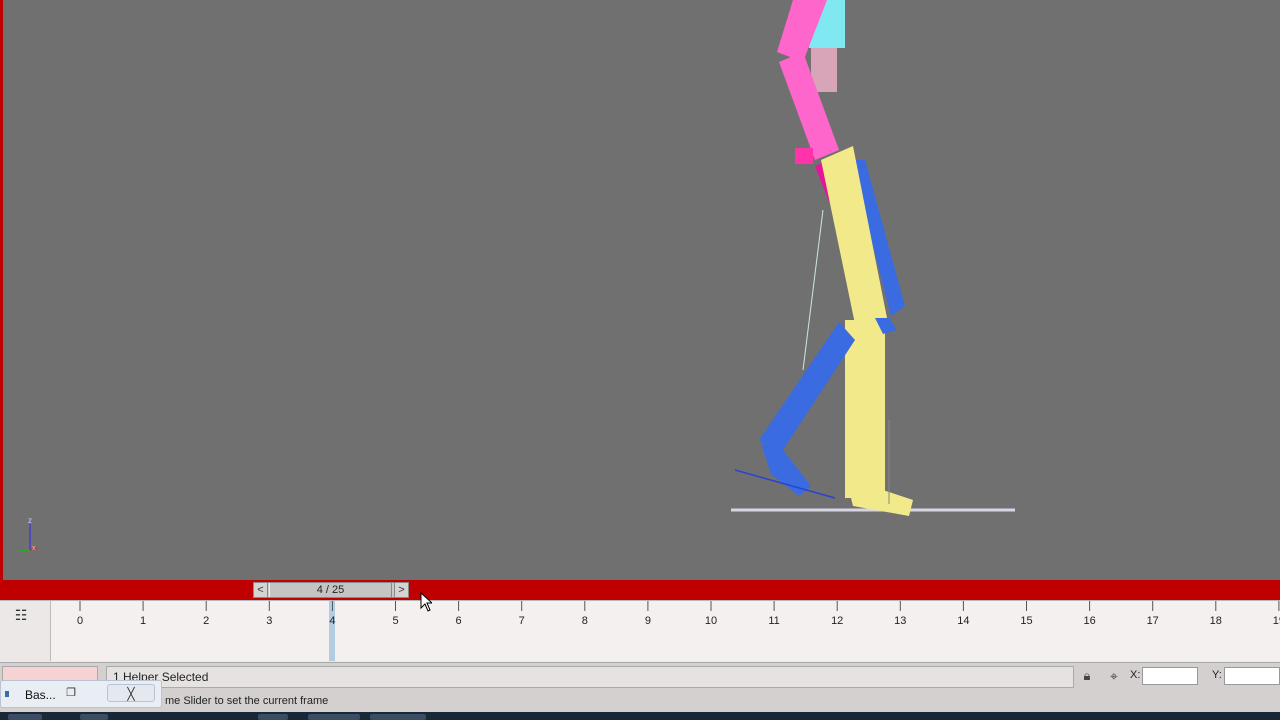 The width and height of the screenshot is (1280, 720). What do you see at coordinates (459, 621) in the screenshot?
I see `ruler-tick-label: 6` at bounding box center [459, 621].